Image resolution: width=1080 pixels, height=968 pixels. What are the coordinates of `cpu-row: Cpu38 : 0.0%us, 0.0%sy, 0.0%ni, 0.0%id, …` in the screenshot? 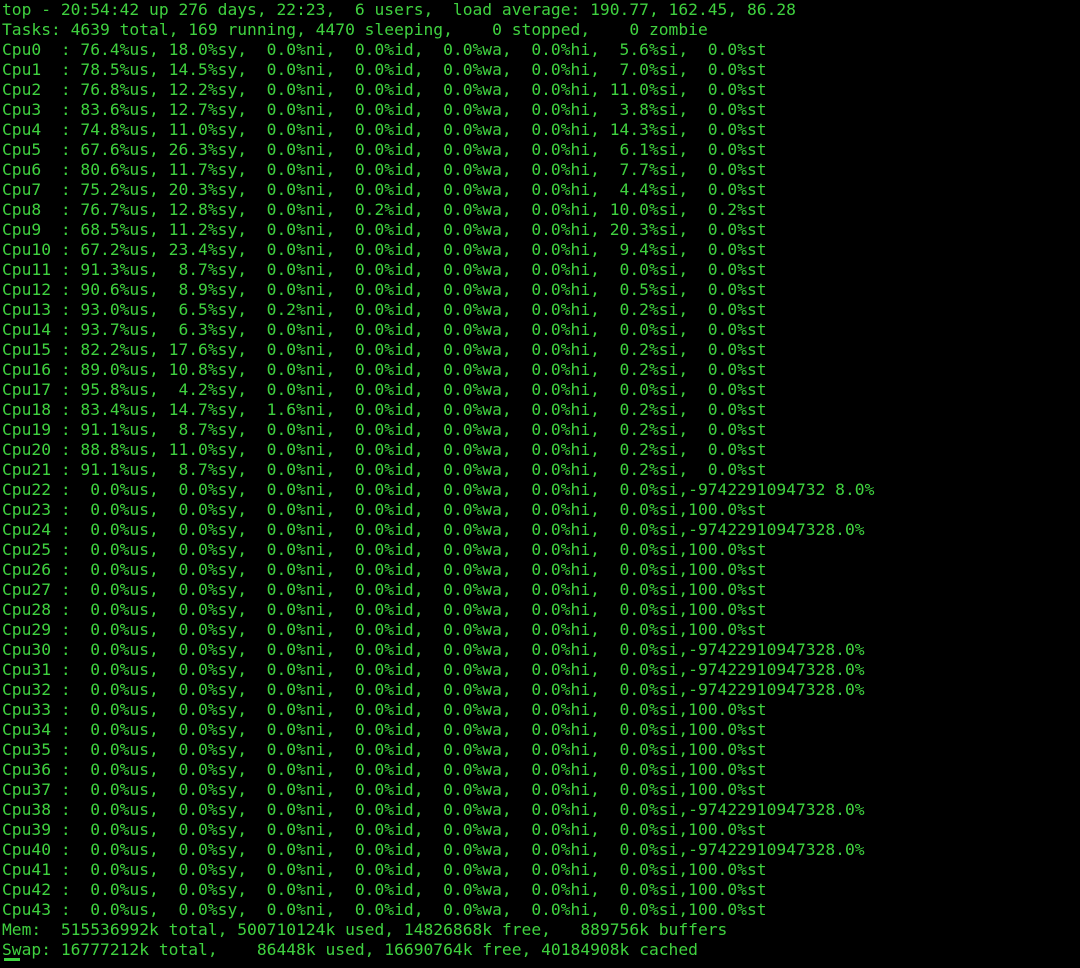 It's located at (433, 809).